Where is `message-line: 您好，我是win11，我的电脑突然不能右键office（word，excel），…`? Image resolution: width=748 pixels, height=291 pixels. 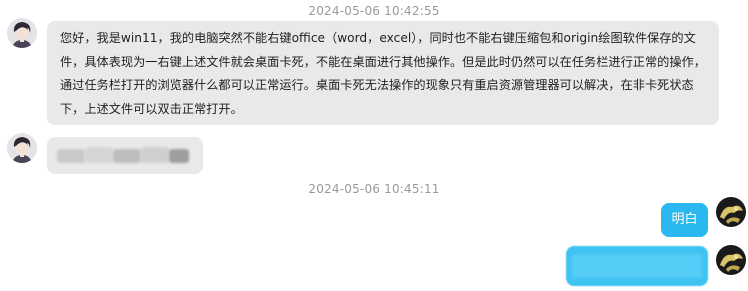
message-line: 您好，我是win11，我的电脑突然不能右键office（word，excel），… is located at coordinates (378, 38).